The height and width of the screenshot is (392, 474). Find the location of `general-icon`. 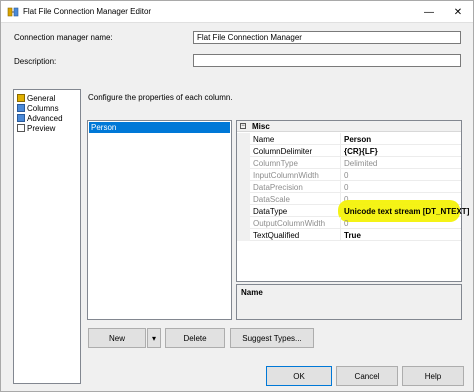

general-icon is located at coordinates (21, 98).